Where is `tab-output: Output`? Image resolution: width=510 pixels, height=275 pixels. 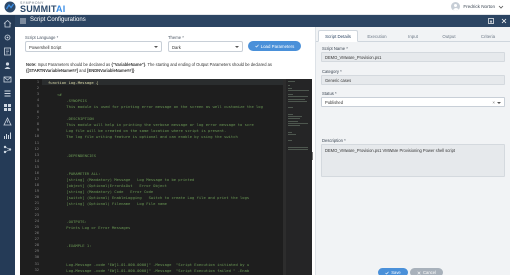 tab-output: Output is located at coordinates (449, 36).